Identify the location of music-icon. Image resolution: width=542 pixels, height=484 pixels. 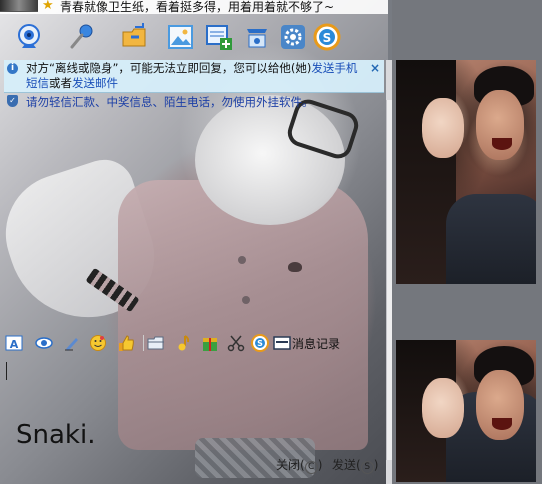
(182, 343).